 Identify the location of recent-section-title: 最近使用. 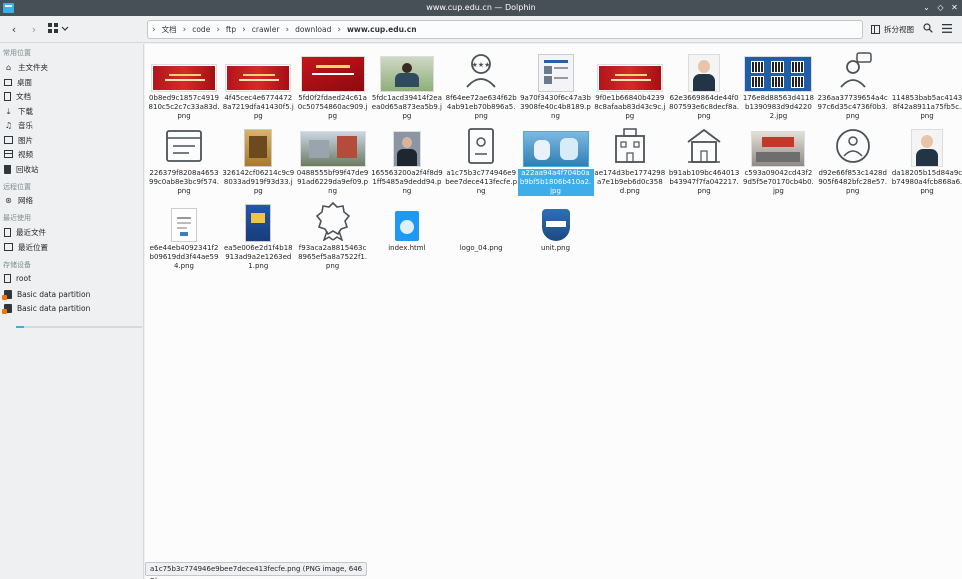
(17, 218).